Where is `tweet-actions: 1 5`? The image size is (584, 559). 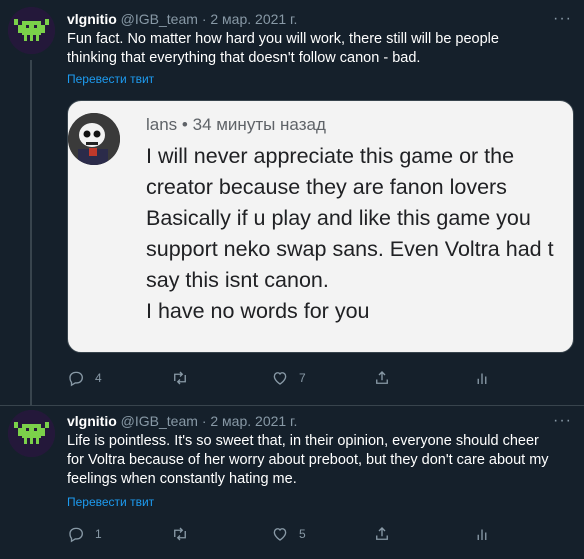 tweet-actions: 1 5 is located at coordinates (307, 534).